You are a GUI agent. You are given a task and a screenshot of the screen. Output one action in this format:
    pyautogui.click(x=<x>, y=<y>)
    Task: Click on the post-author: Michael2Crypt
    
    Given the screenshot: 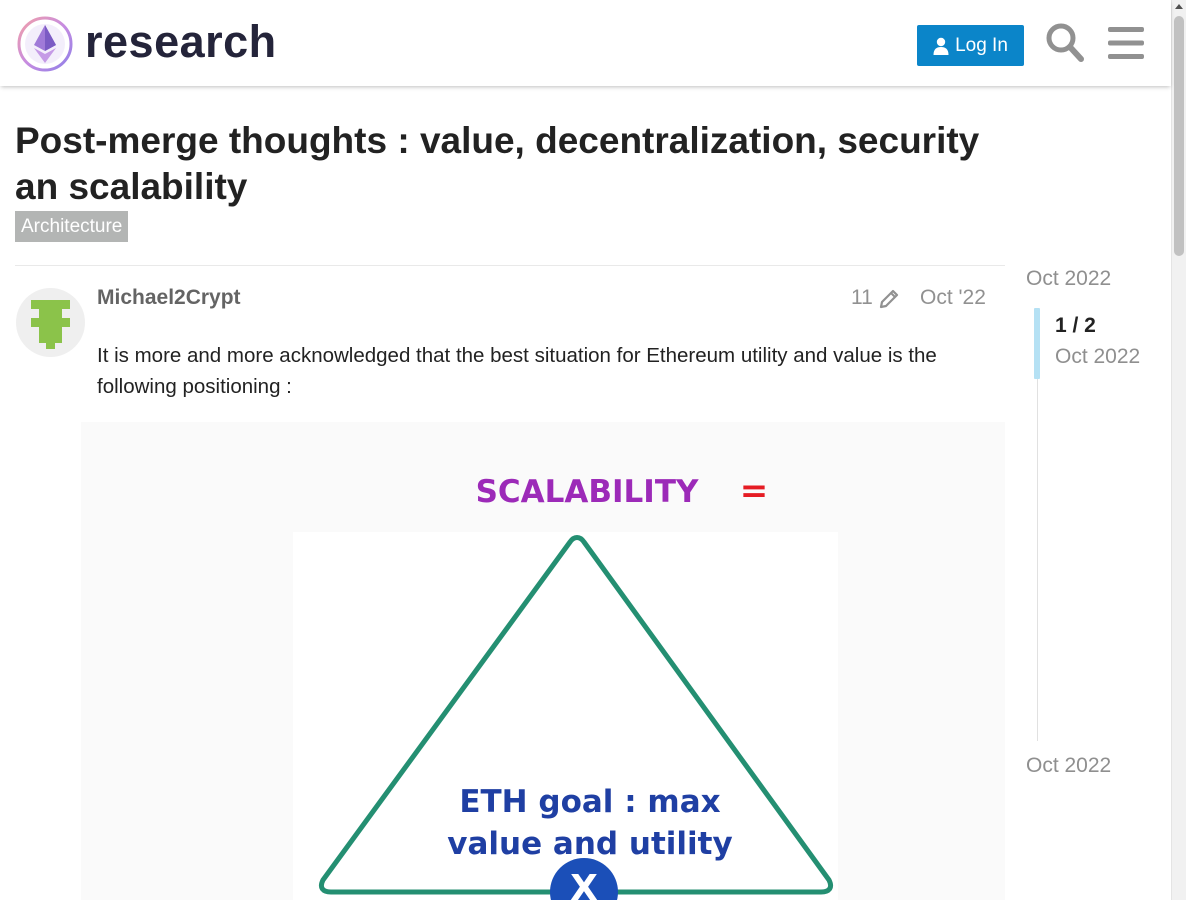 What is the action you would take?
    pyautogui.click(x=169, y=298)
    